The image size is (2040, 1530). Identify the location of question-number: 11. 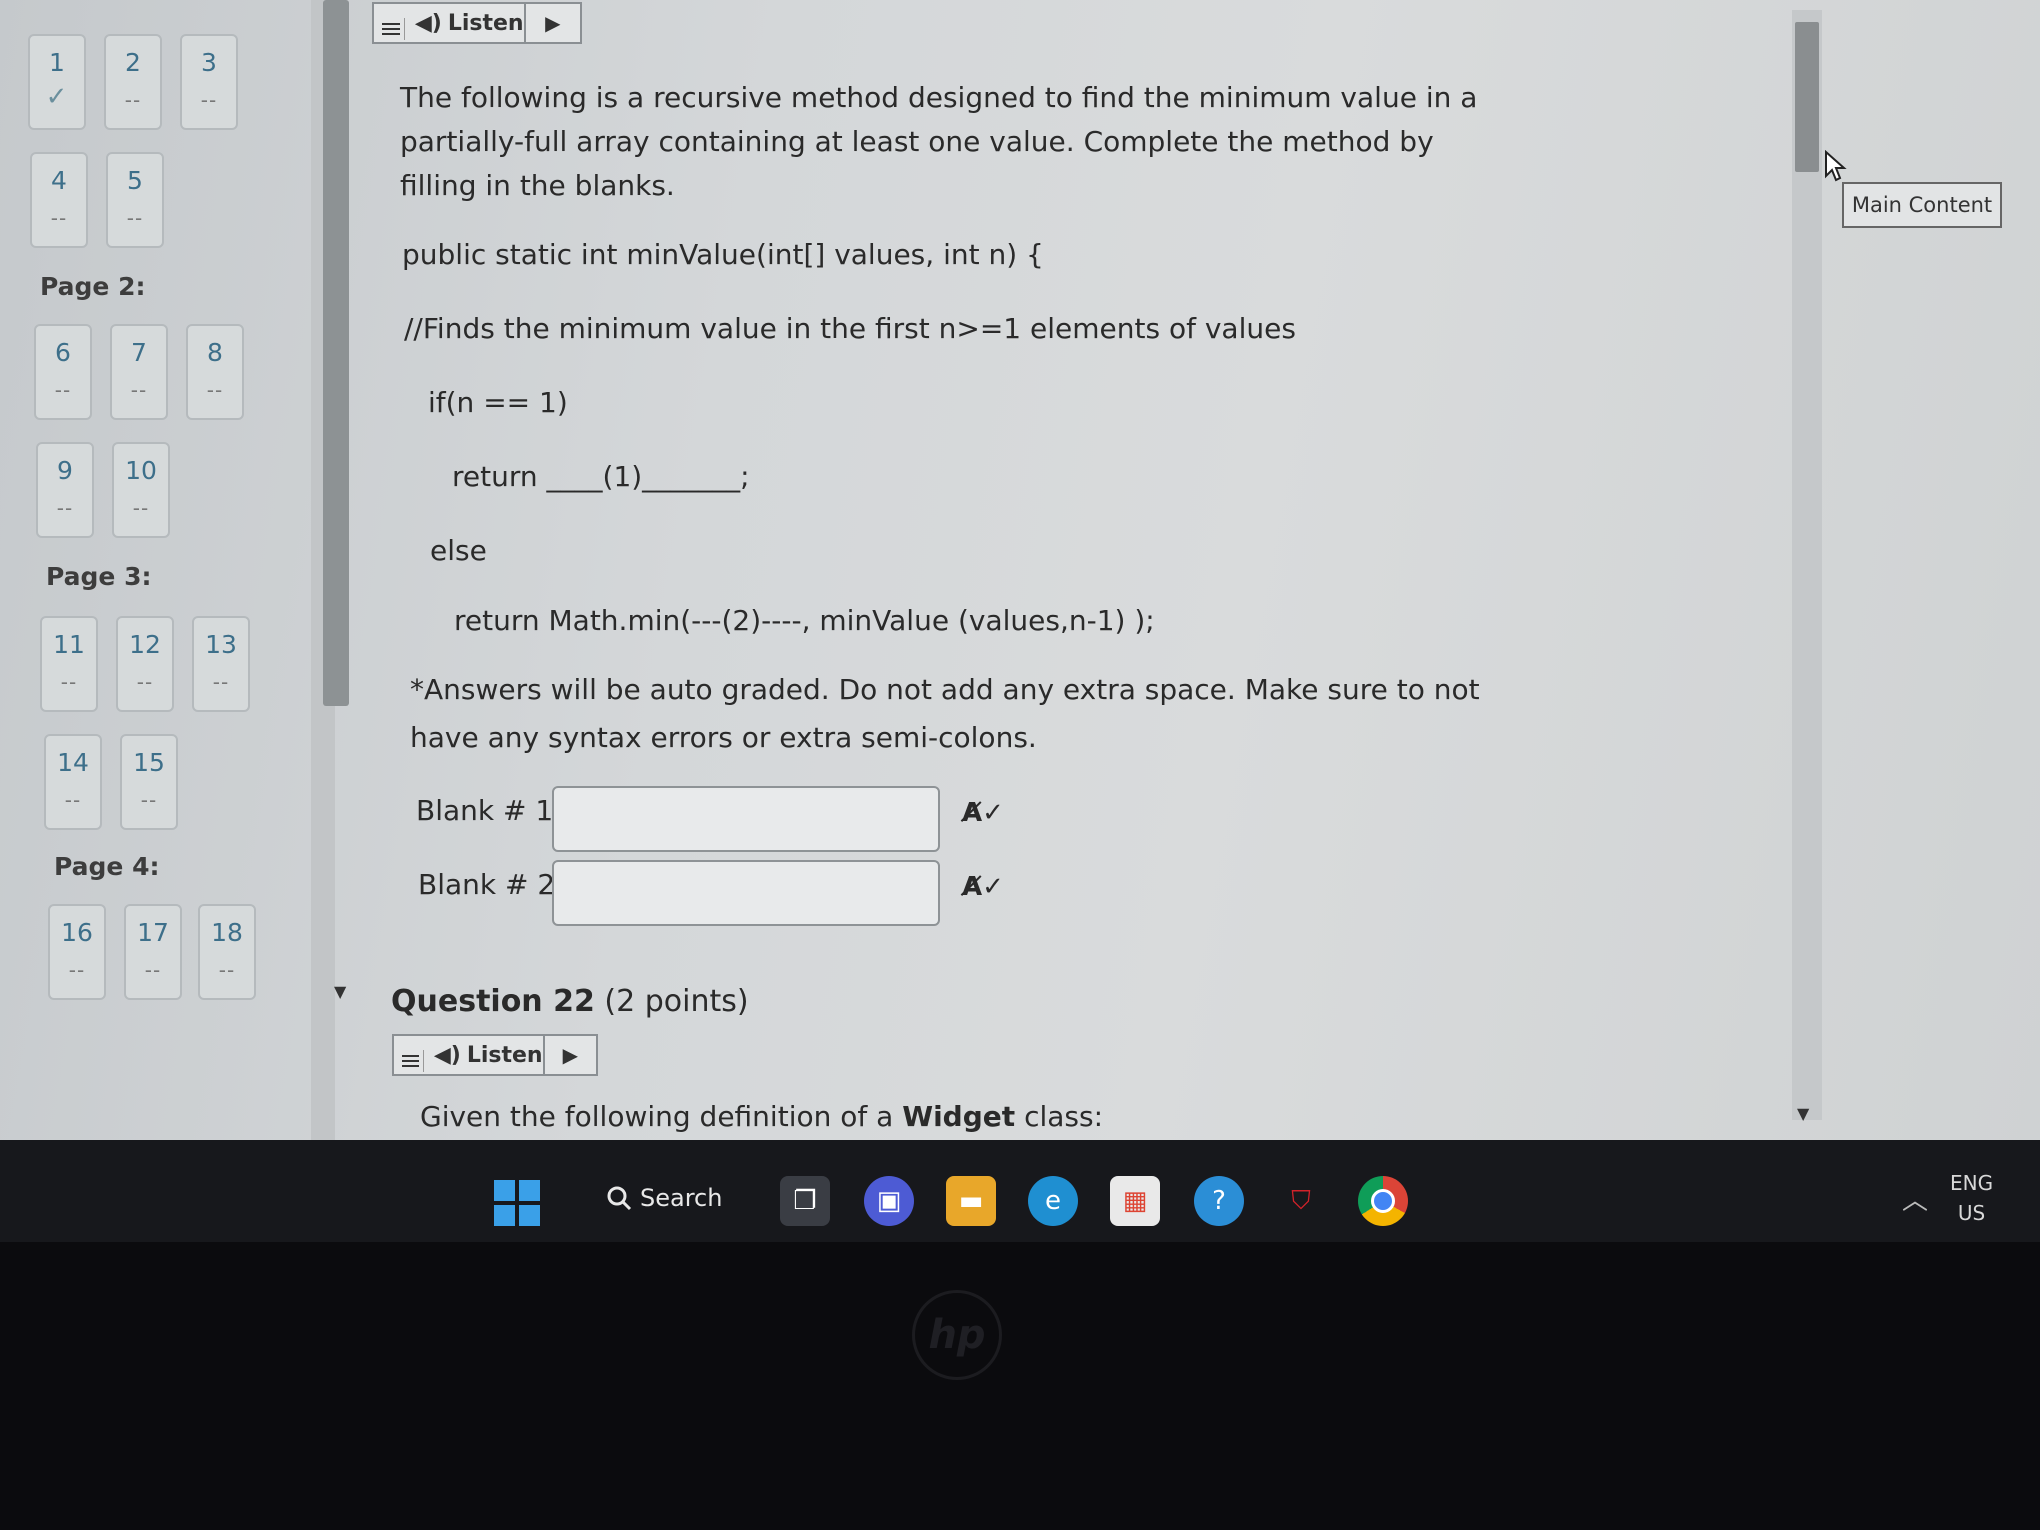
(69, 644).